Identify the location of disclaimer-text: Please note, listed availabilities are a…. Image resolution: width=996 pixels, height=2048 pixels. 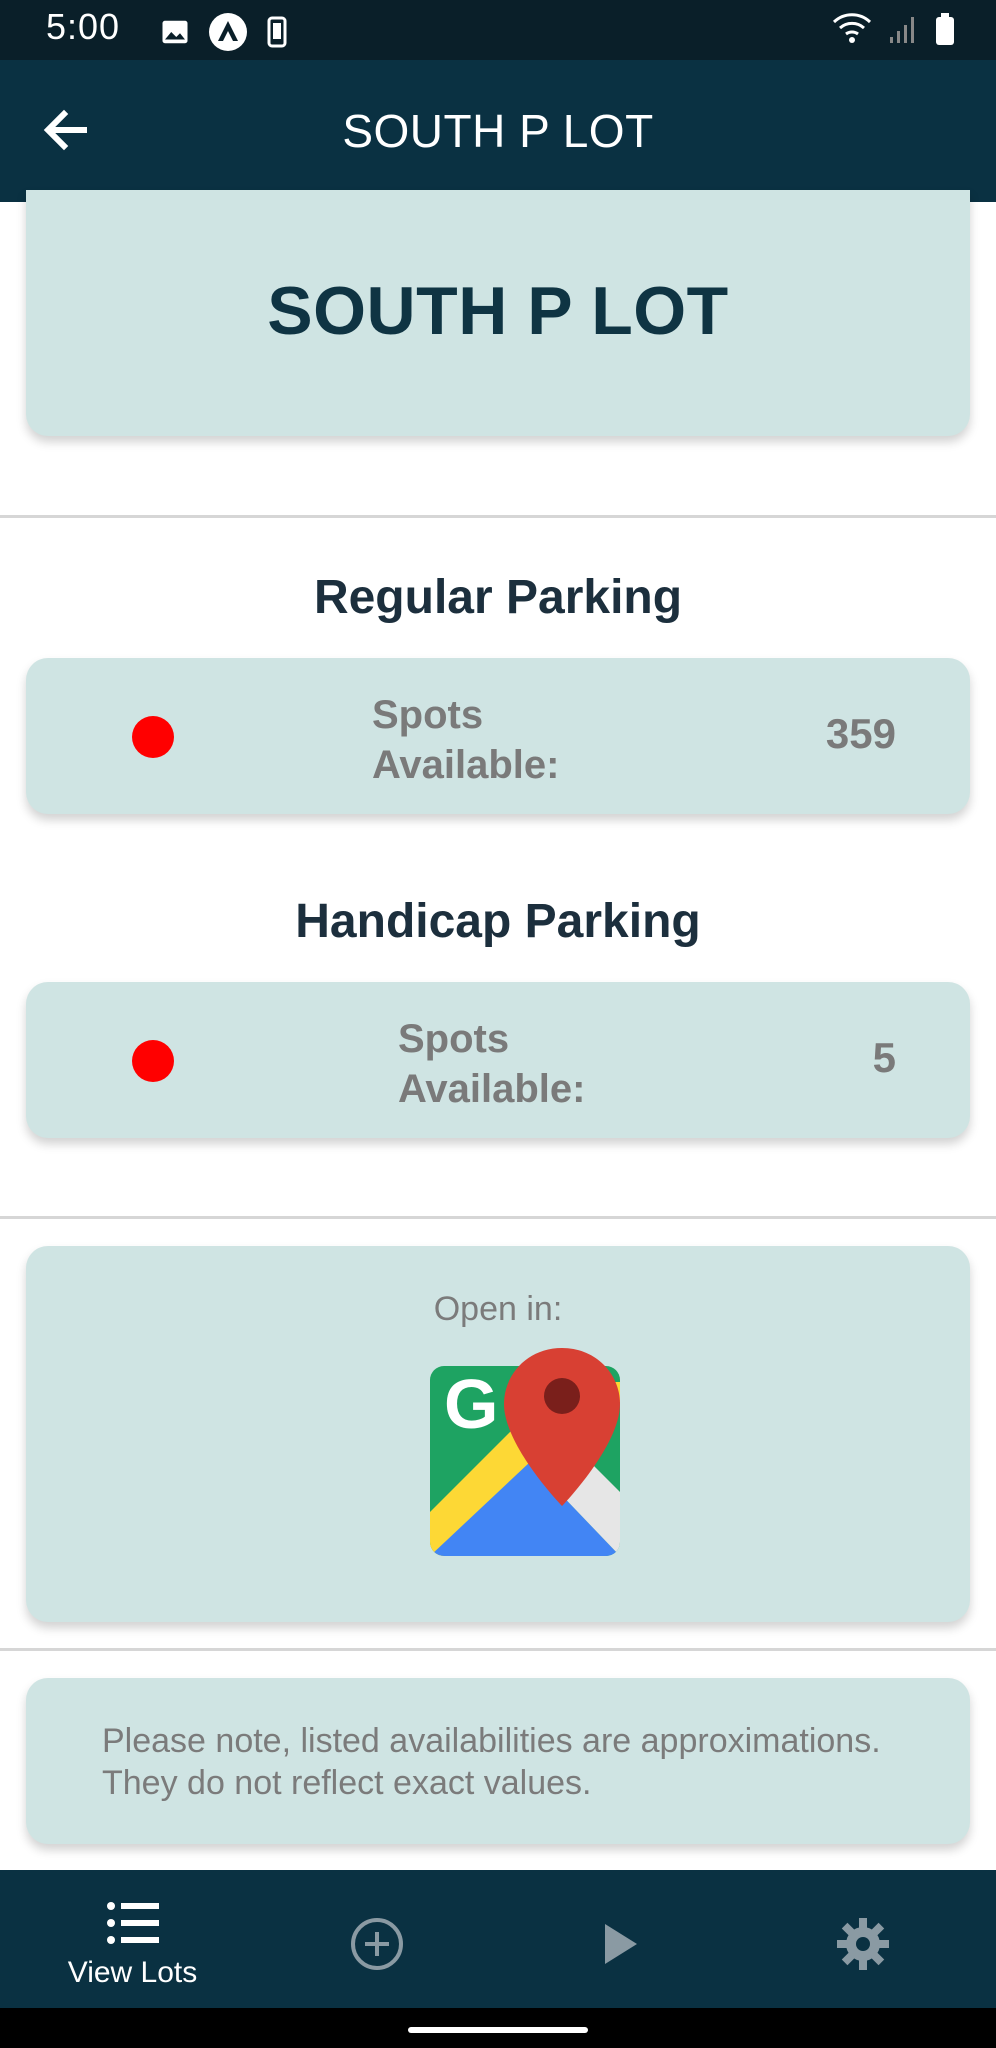
(491, 1762).